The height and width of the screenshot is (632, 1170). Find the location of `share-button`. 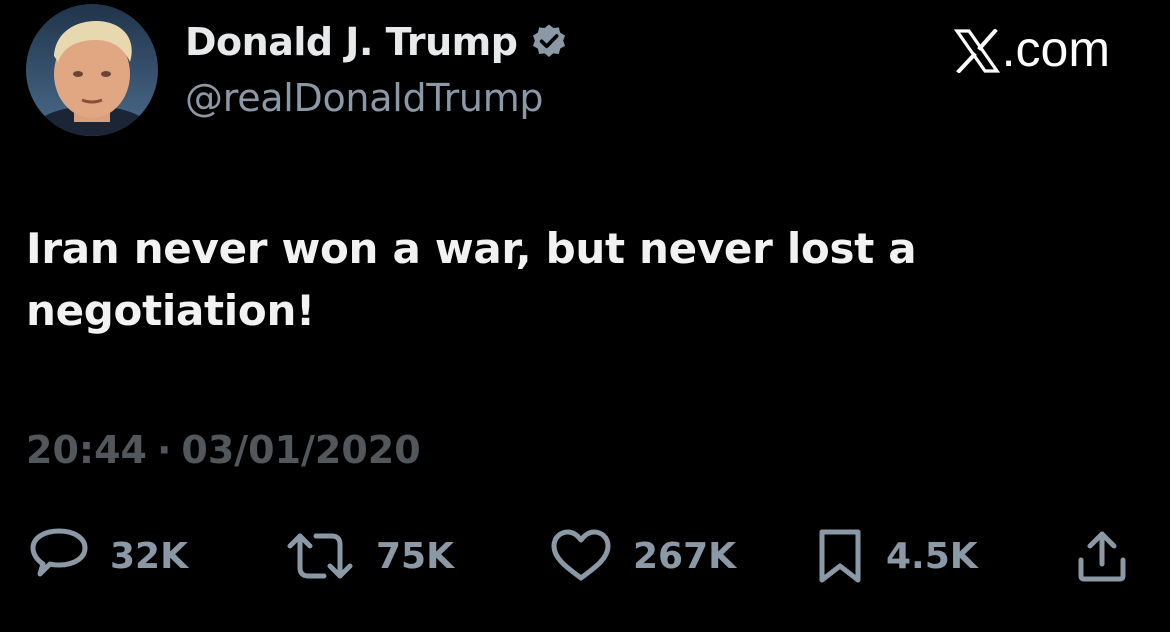

share-button is located at coordinates (1102, 556).